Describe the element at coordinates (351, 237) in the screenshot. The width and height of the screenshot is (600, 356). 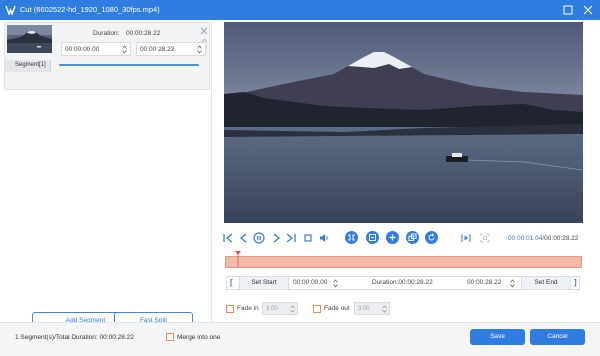
I see `trim-icon` at that location.